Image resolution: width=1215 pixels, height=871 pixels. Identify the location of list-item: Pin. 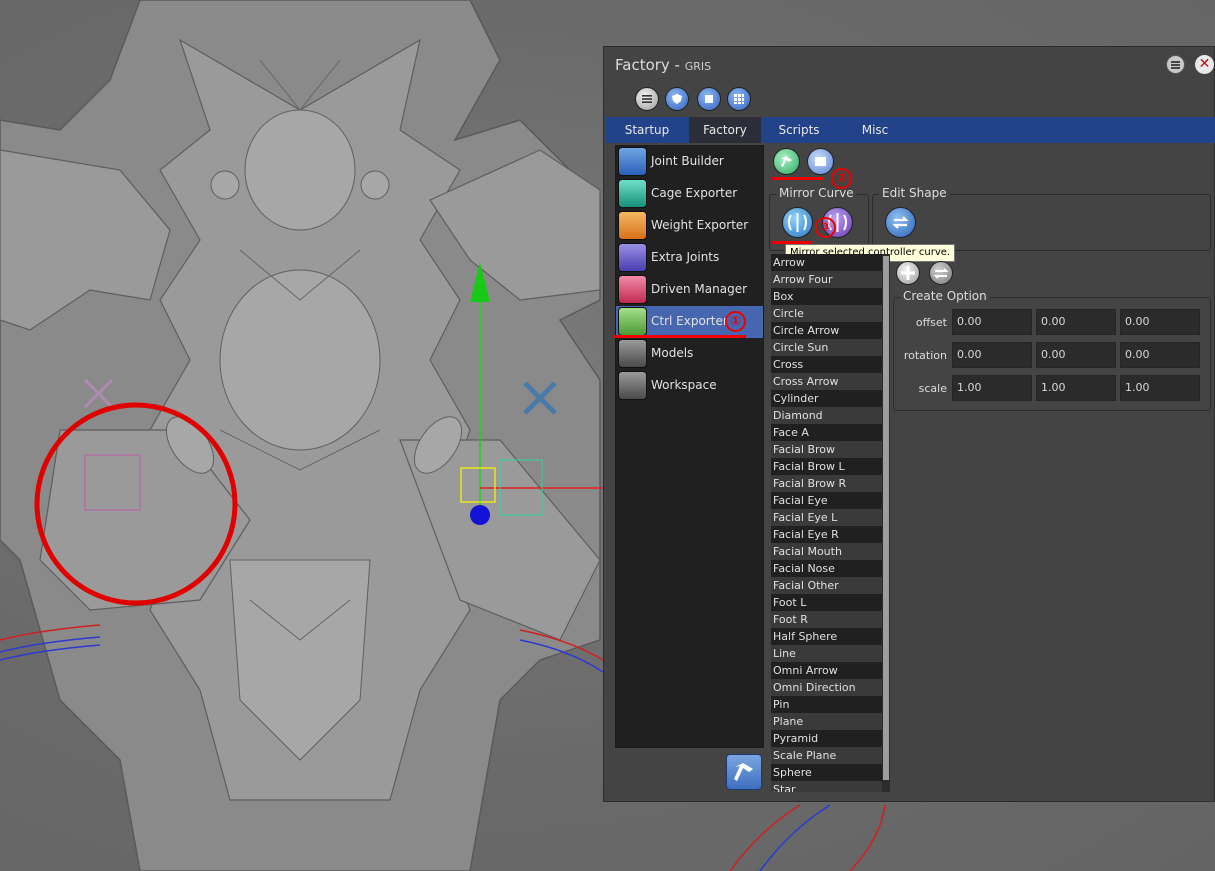
(826, 704).